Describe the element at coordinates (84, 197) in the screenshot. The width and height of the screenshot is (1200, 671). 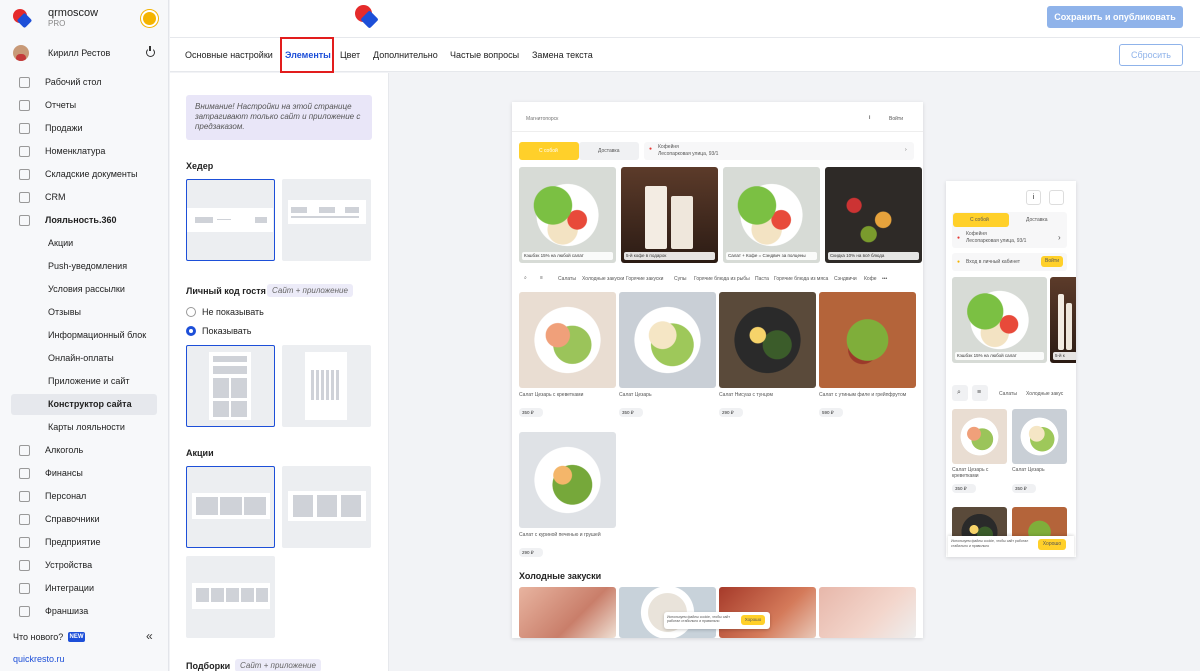
I see `sidebar-item-crm: CRM` at that location.